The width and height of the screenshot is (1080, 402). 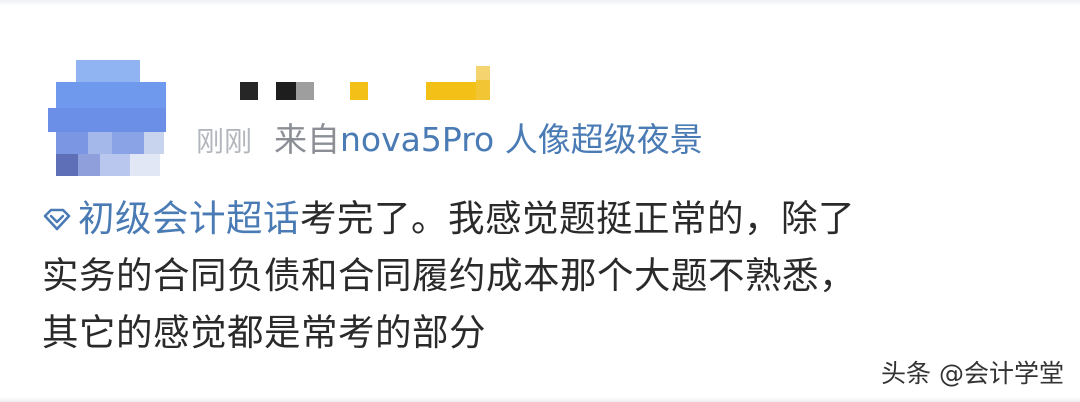 I want to click on source-prefix: 来自, so click(x=307, y=139).